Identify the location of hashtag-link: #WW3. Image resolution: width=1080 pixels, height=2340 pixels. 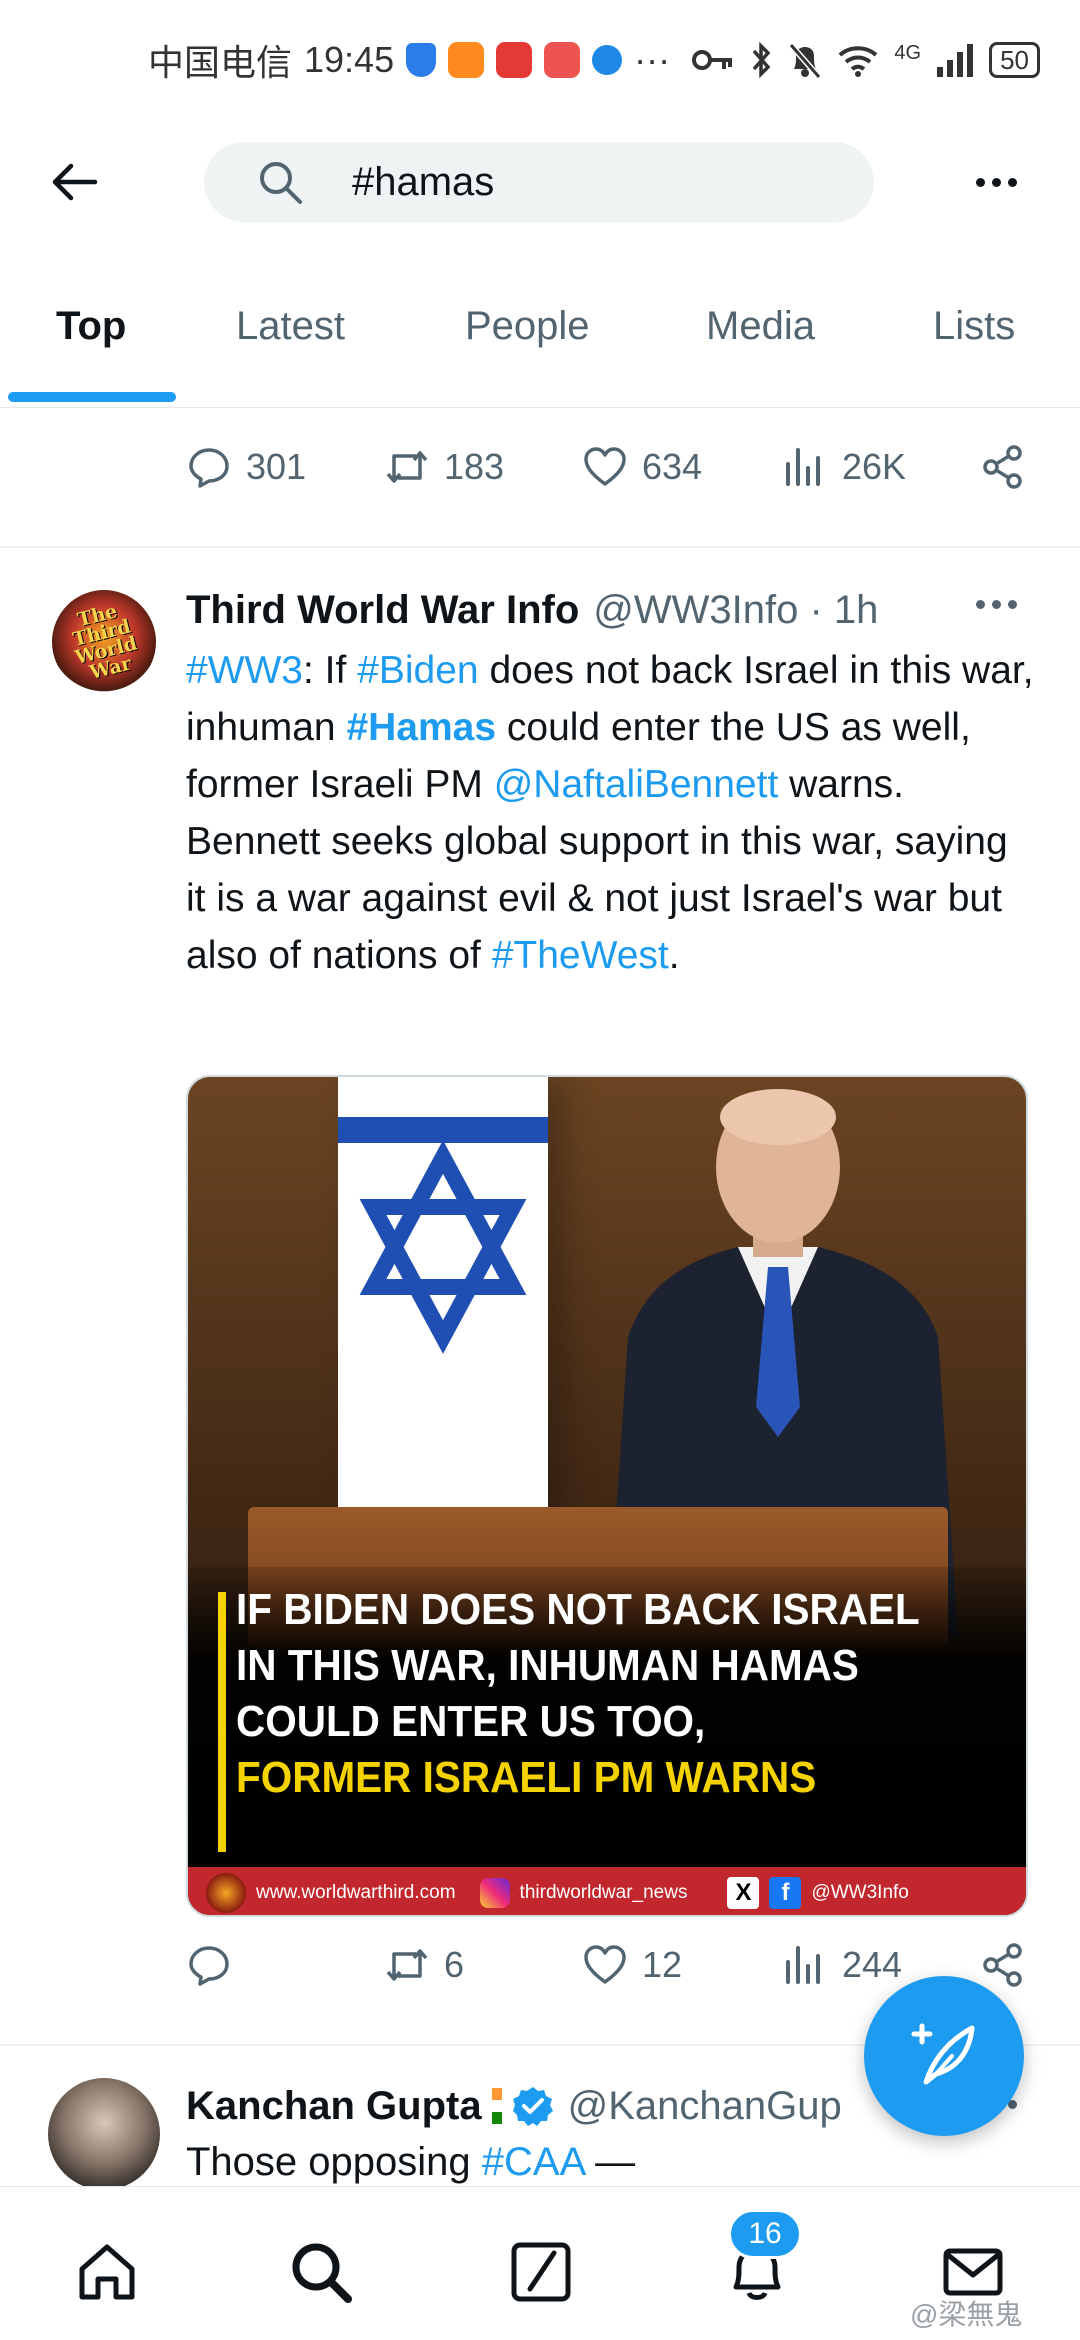
(244, 670).